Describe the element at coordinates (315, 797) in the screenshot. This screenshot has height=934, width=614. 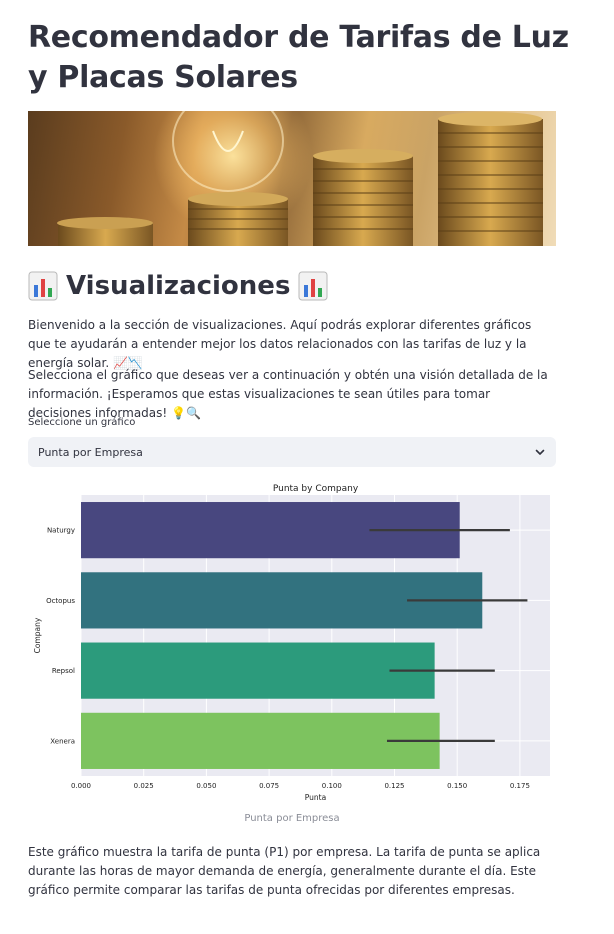
I see `x-axis-label: Punta` at that location.